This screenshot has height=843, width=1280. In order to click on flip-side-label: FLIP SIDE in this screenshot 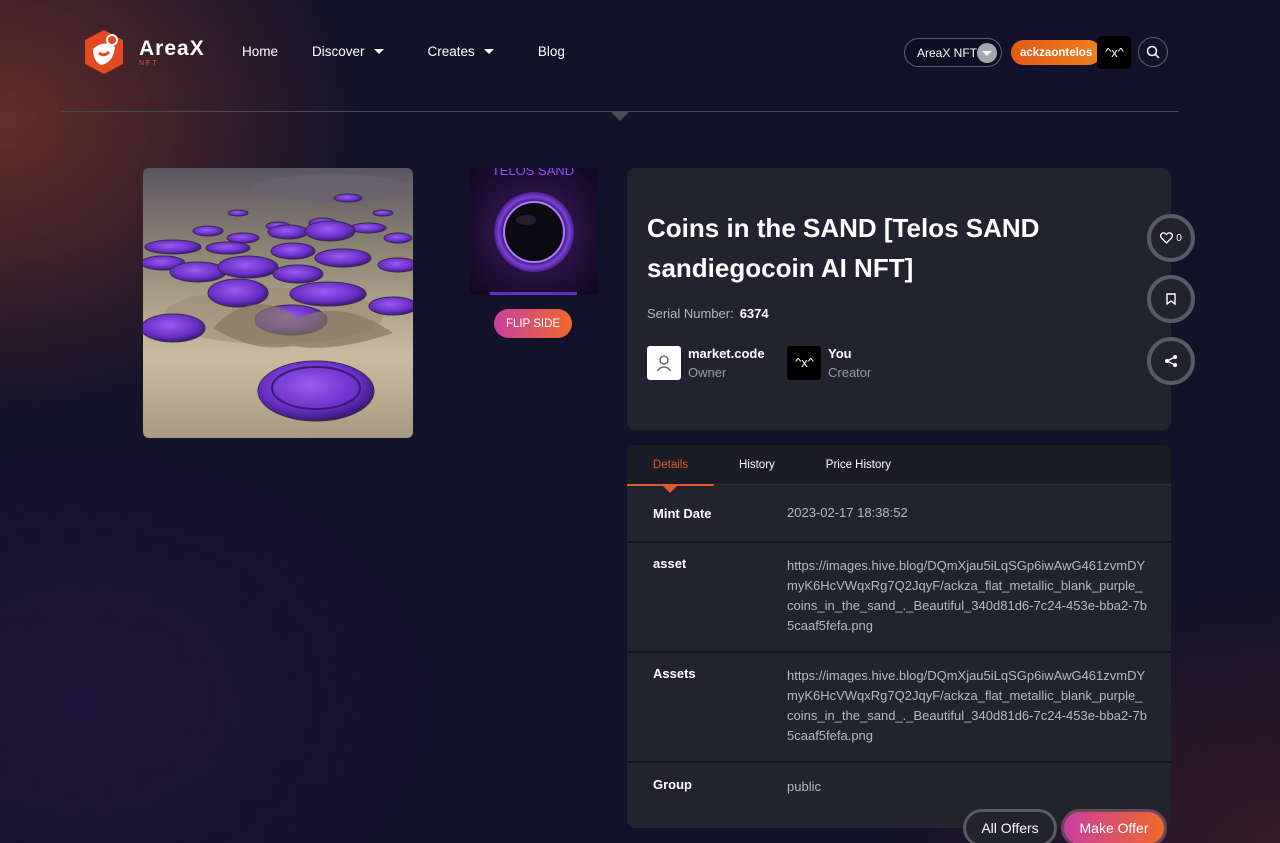, I will do `click(533, 323)`.